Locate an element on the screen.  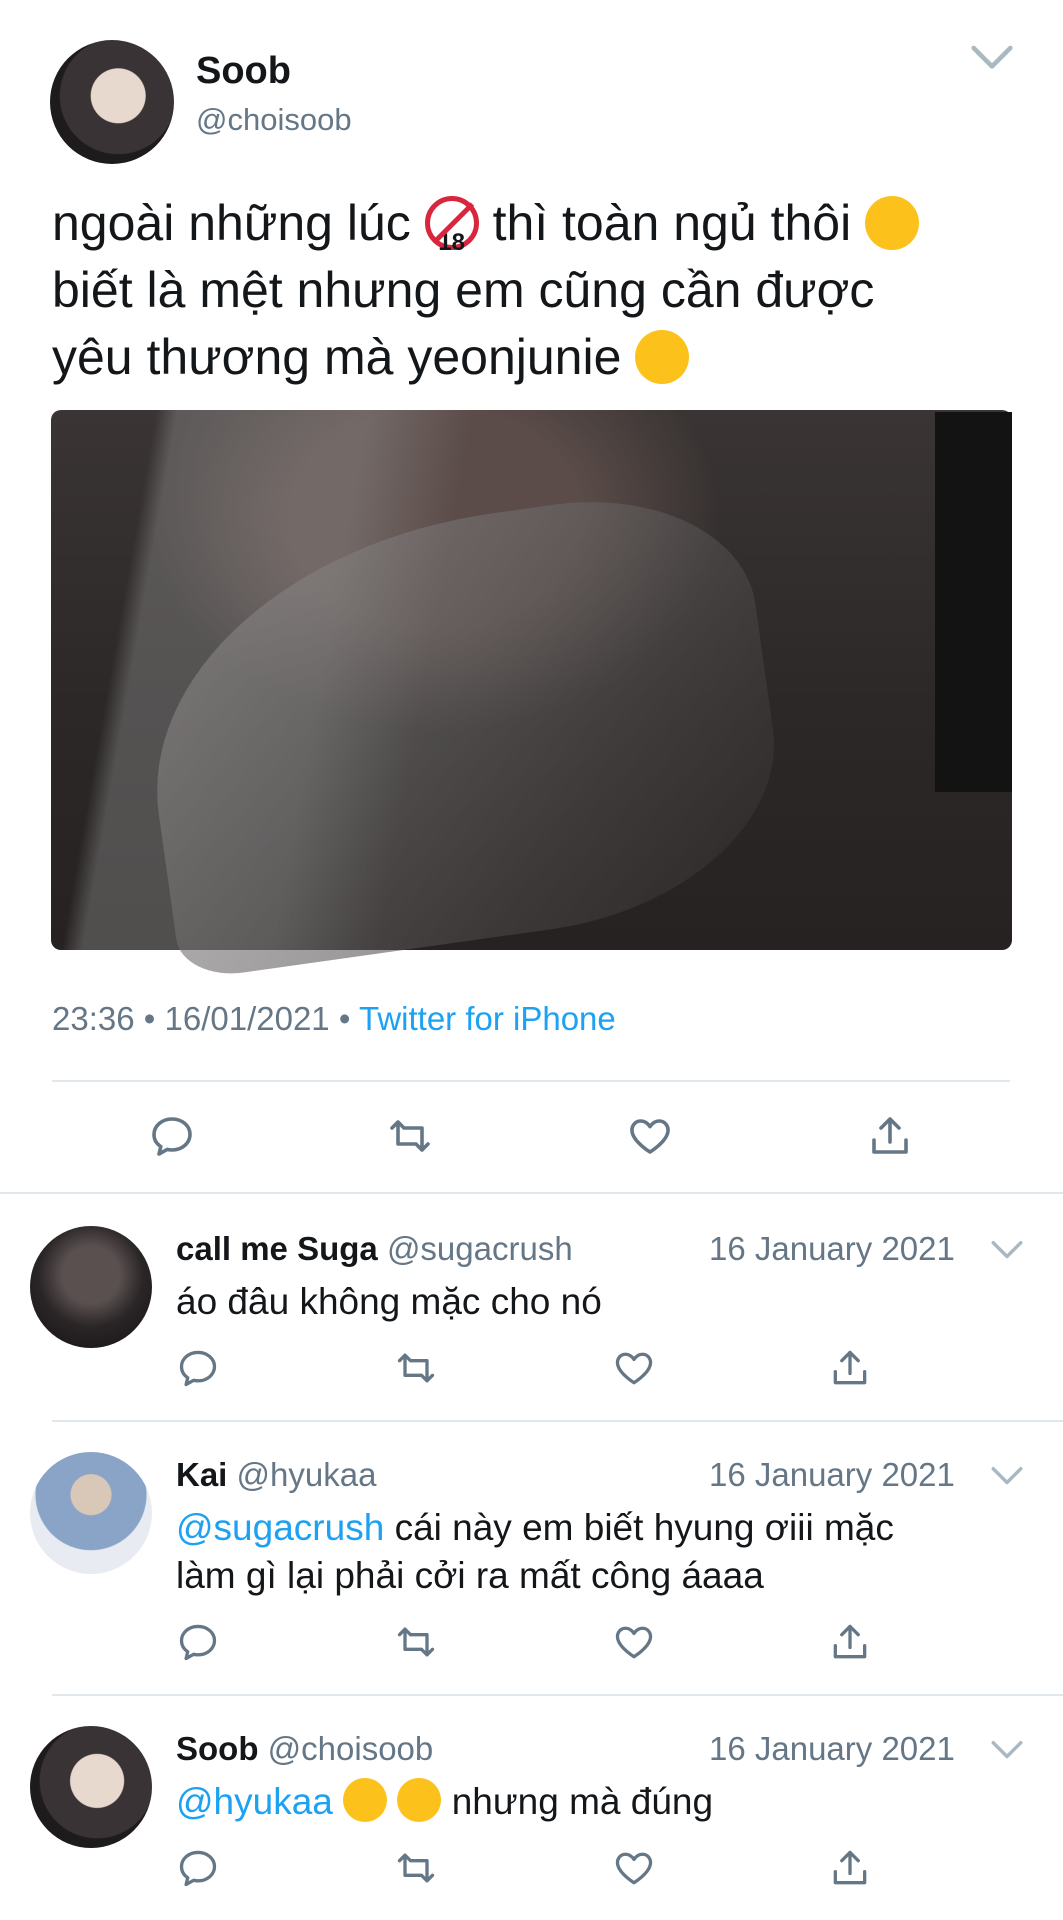
photo-detail is located at coordinates (973, 602).